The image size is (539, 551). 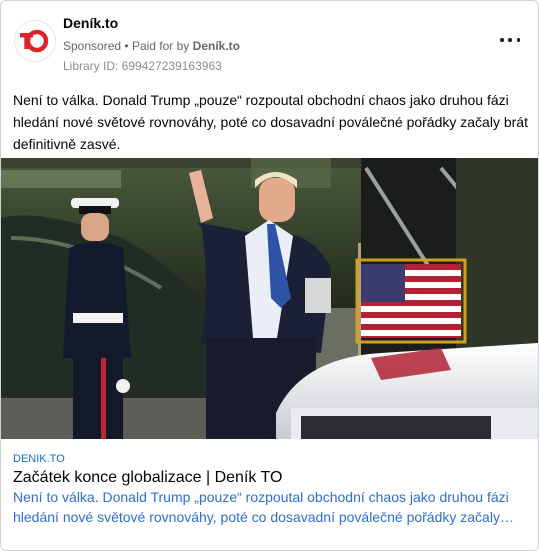 I want to click on page-avatar, so click(x=35, y=41).